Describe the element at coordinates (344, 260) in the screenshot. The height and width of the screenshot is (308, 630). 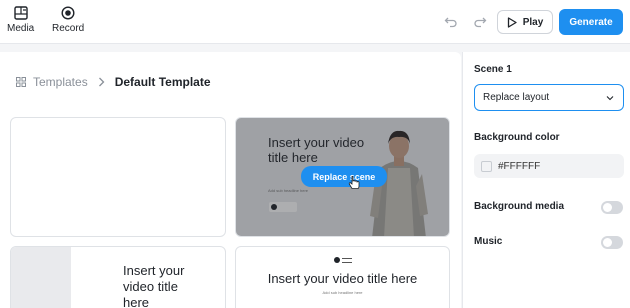
I see `brand-logo` at that location.